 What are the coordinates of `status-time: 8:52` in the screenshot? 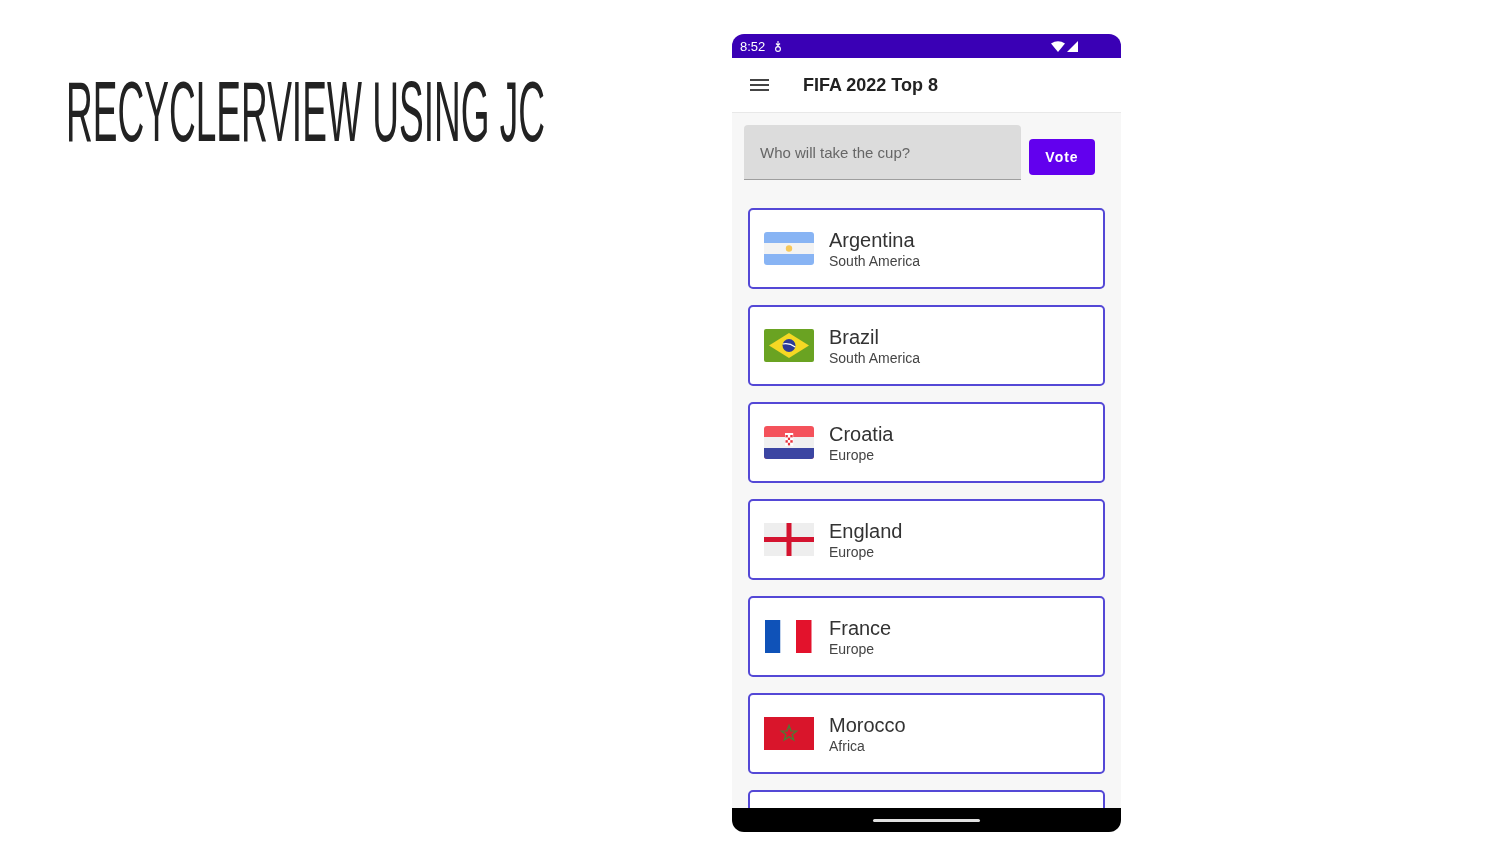 It's located at (753, 46).